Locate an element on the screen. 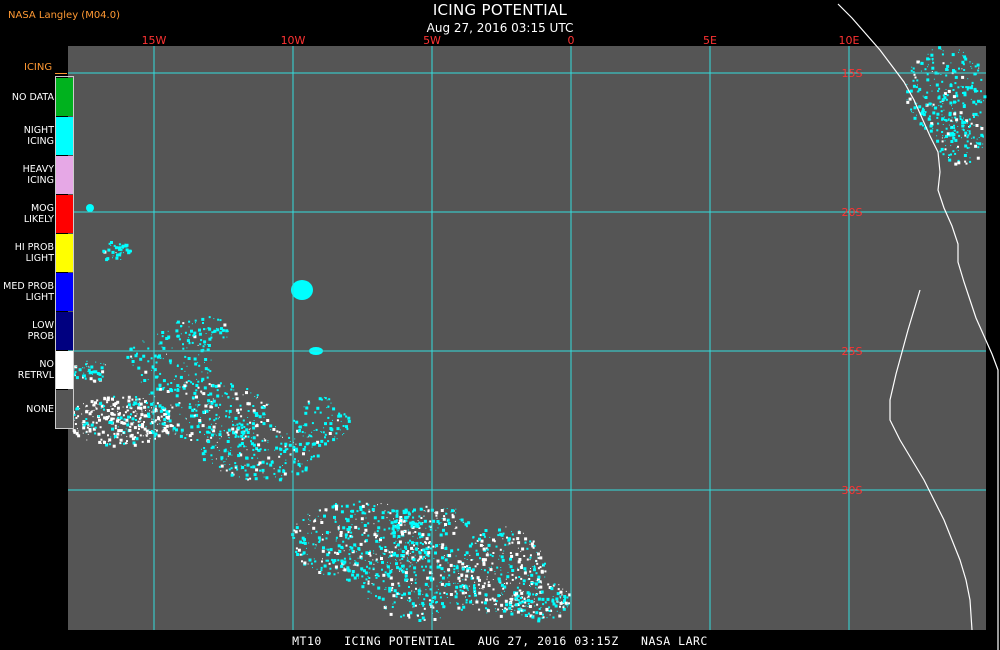 The image size is (1000, 650). longitude-label: 5W is located at coordinates (432, 40).